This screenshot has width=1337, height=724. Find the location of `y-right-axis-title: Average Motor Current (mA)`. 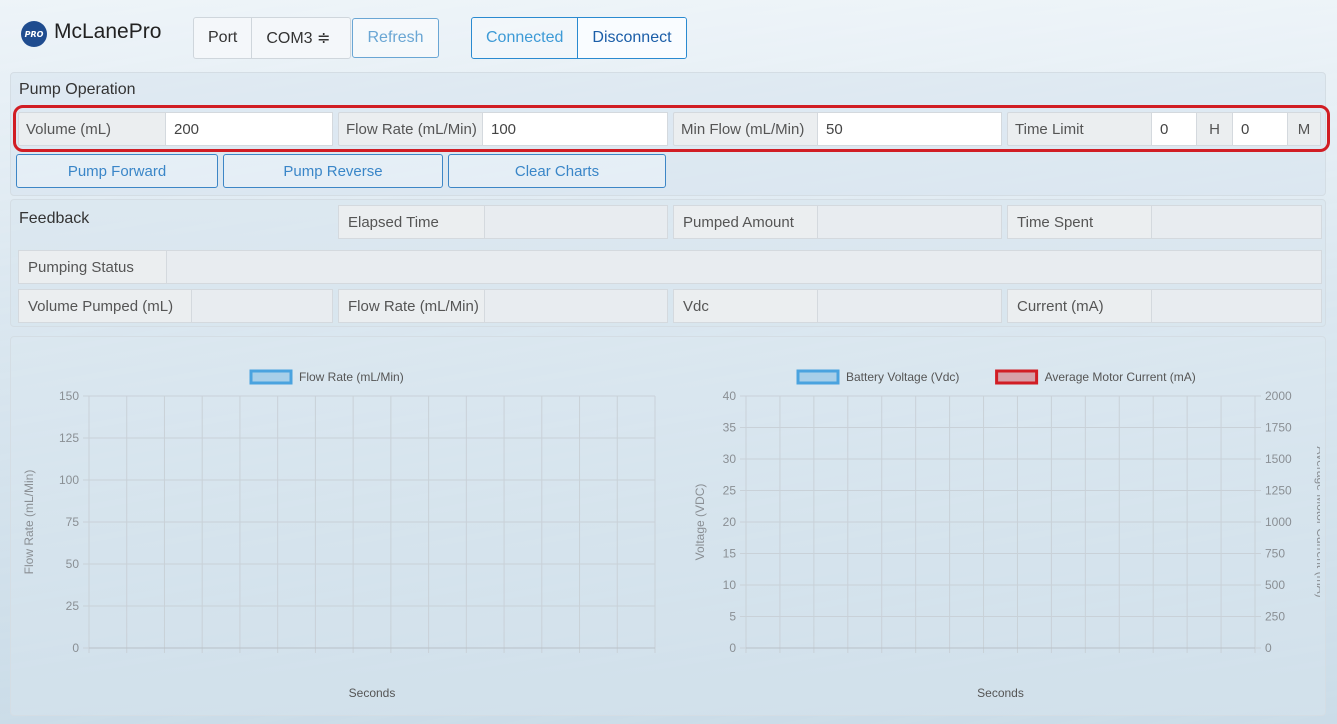

y-right-axis-title: Average Motor Current (mA) is located at coordinates (1317, 521).